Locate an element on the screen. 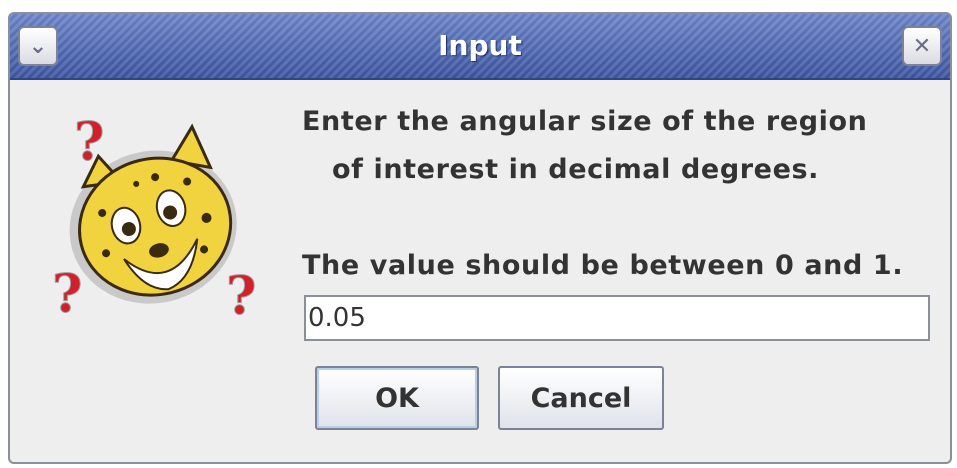 Image resolution: width=957 pixels, height=468 pixels. cancel-button: Cancel is located at coordinates (581, 398).